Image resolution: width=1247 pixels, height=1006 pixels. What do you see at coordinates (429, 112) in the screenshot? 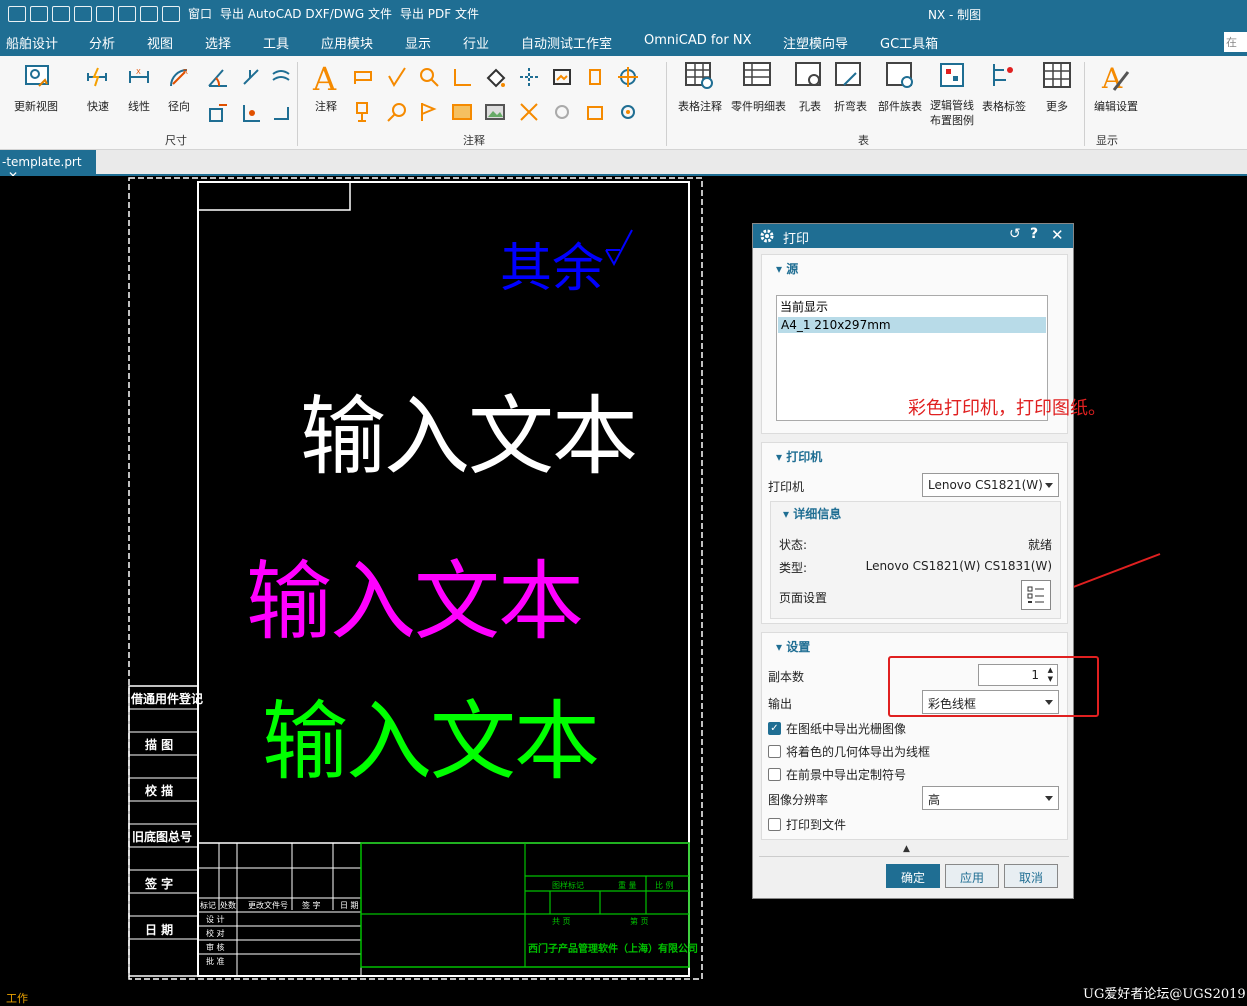
I see `flag-icon` at bounding box center [429, 112].